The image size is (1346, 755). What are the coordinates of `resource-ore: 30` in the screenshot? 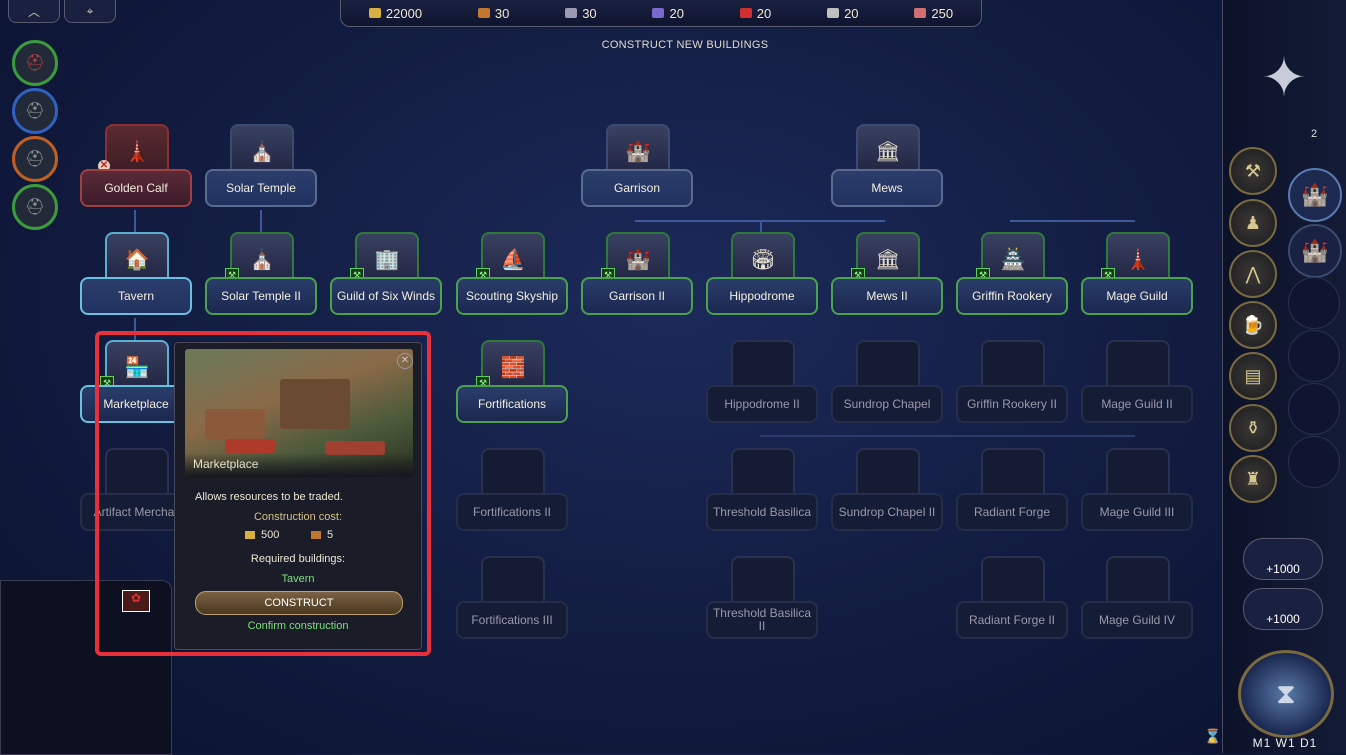 It's located at (581, 13).